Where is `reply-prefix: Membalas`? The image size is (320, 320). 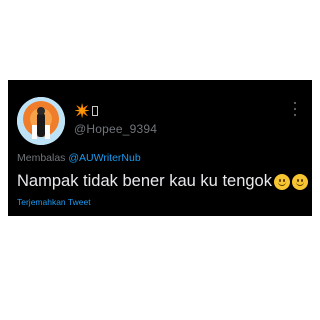 reply-prefix: Membalas is located at coordinates (41, 158).